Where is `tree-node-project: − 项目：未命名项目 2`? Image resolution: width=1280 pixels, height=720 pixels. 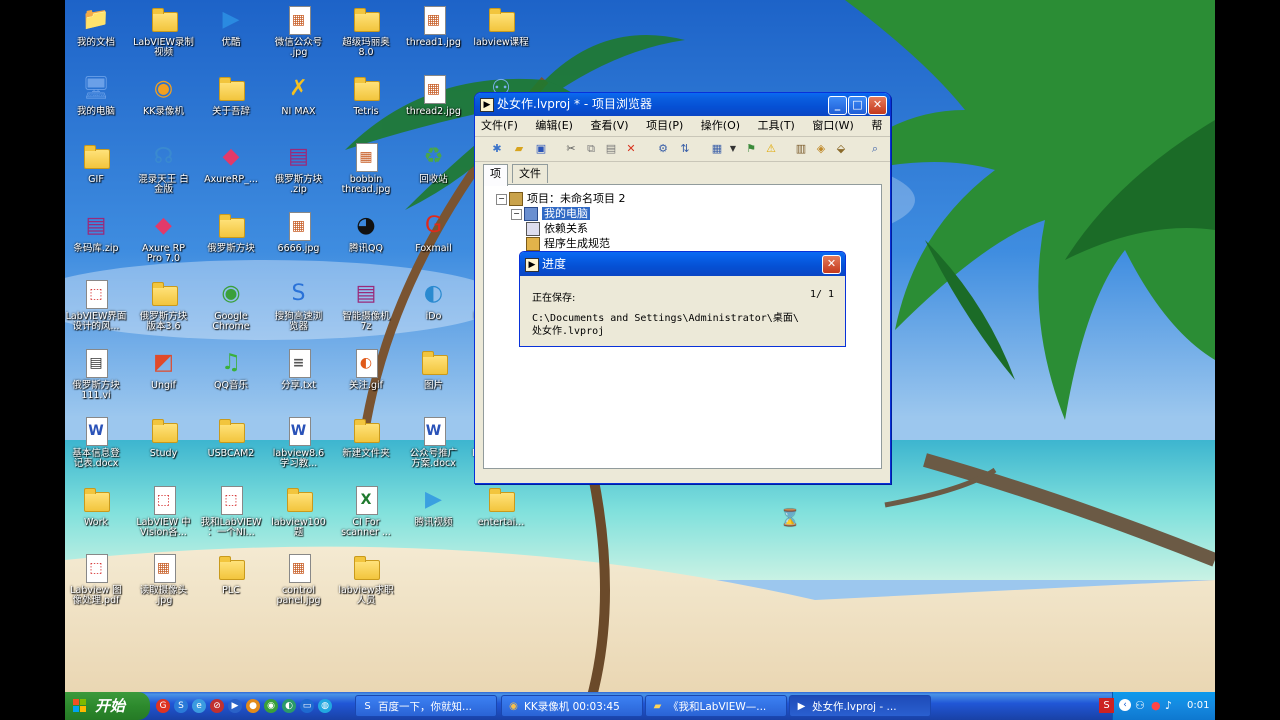
tree-node-project: − 项目：未命名项目 2 is located at coordinates (561, 198).